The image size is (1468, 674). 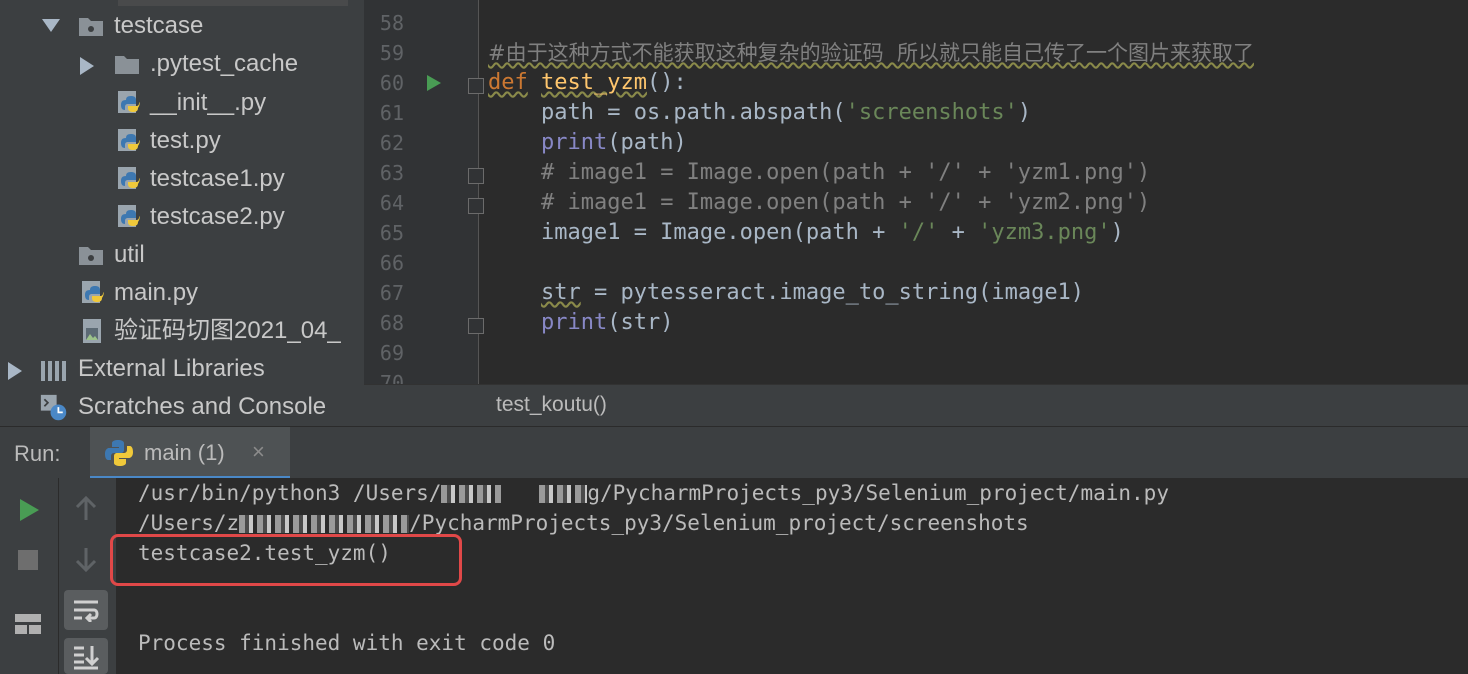 What do you see at coordinates (53, 371) in the screenshot?
I see `libraries-icon` at bounding box center [53, 371].